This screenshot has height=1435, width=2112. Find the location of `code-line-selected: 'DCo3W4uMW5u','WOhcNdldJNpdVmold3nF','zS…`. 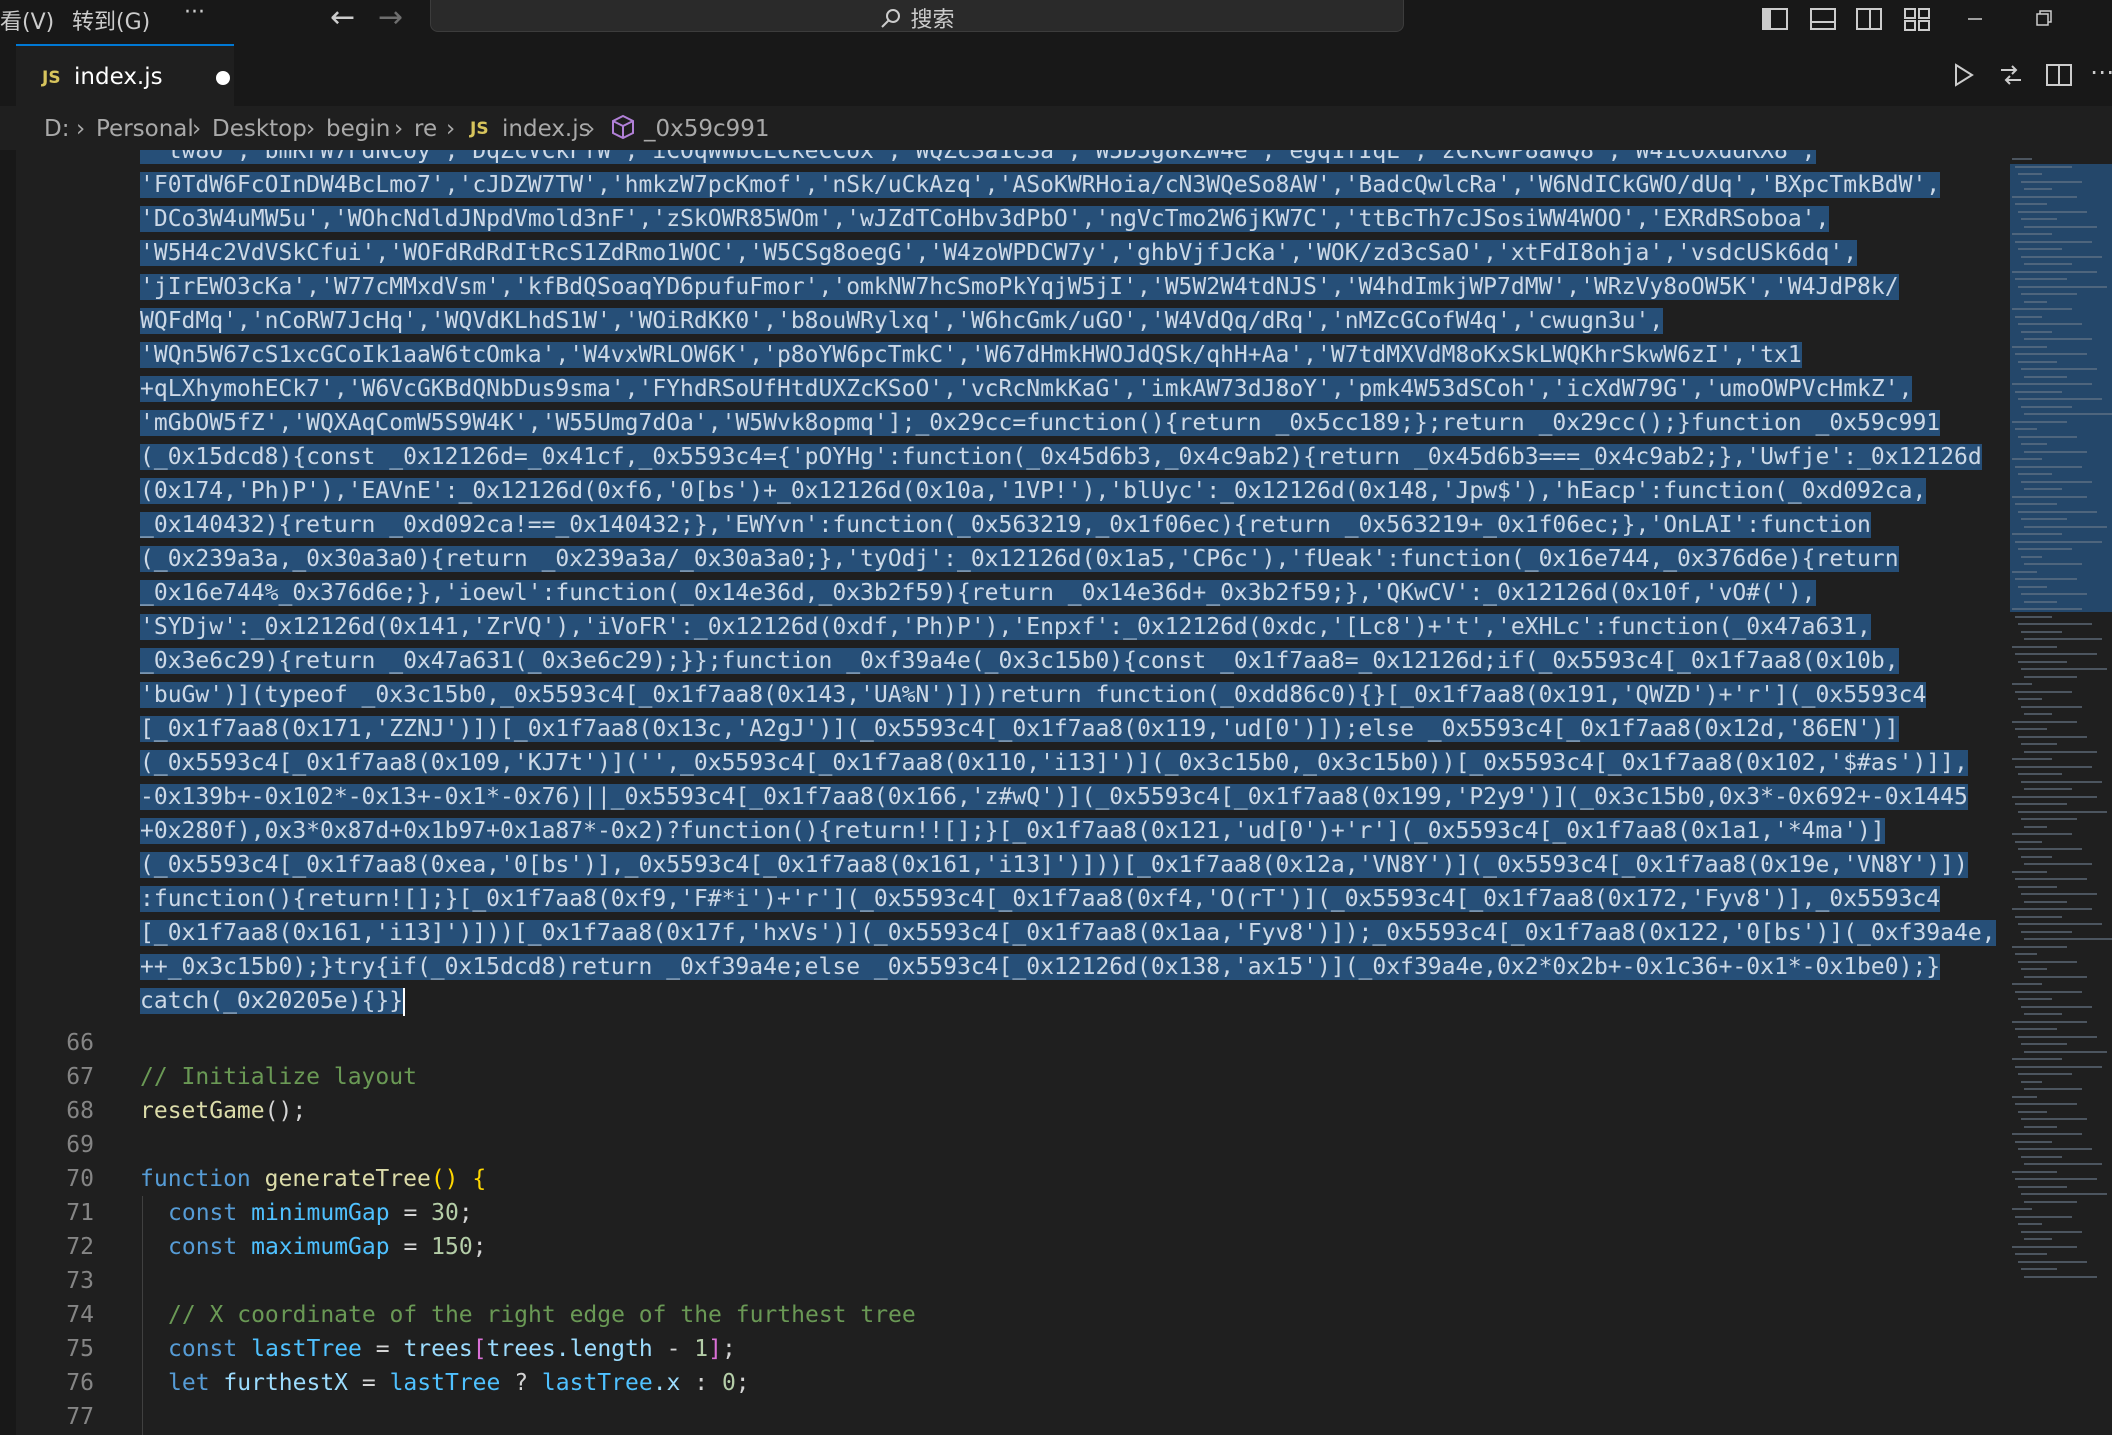

code-line-selected: 'DCo3W4uMW5u','WOhcNdldJNpdVmold3nF','zS… is located at coordinates (985, 219).